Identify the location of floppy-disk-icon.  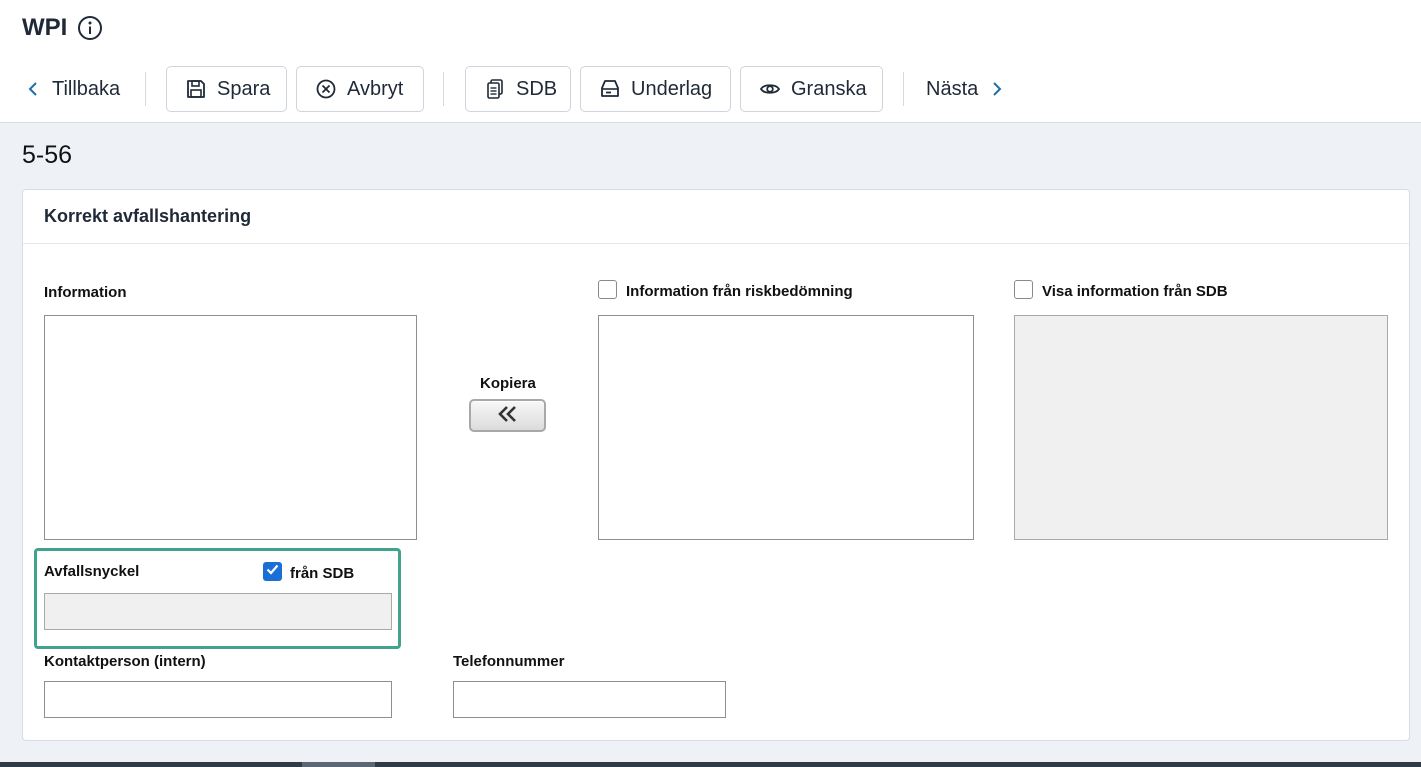
(196, 89).